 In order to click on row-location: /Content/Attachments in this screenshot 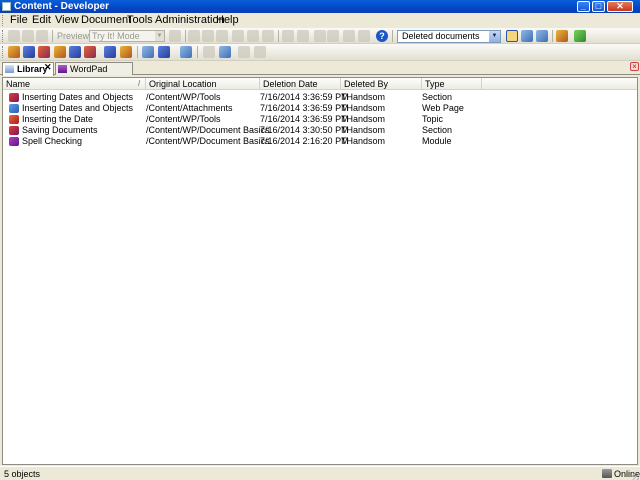, I will do `click(189, 108)`.